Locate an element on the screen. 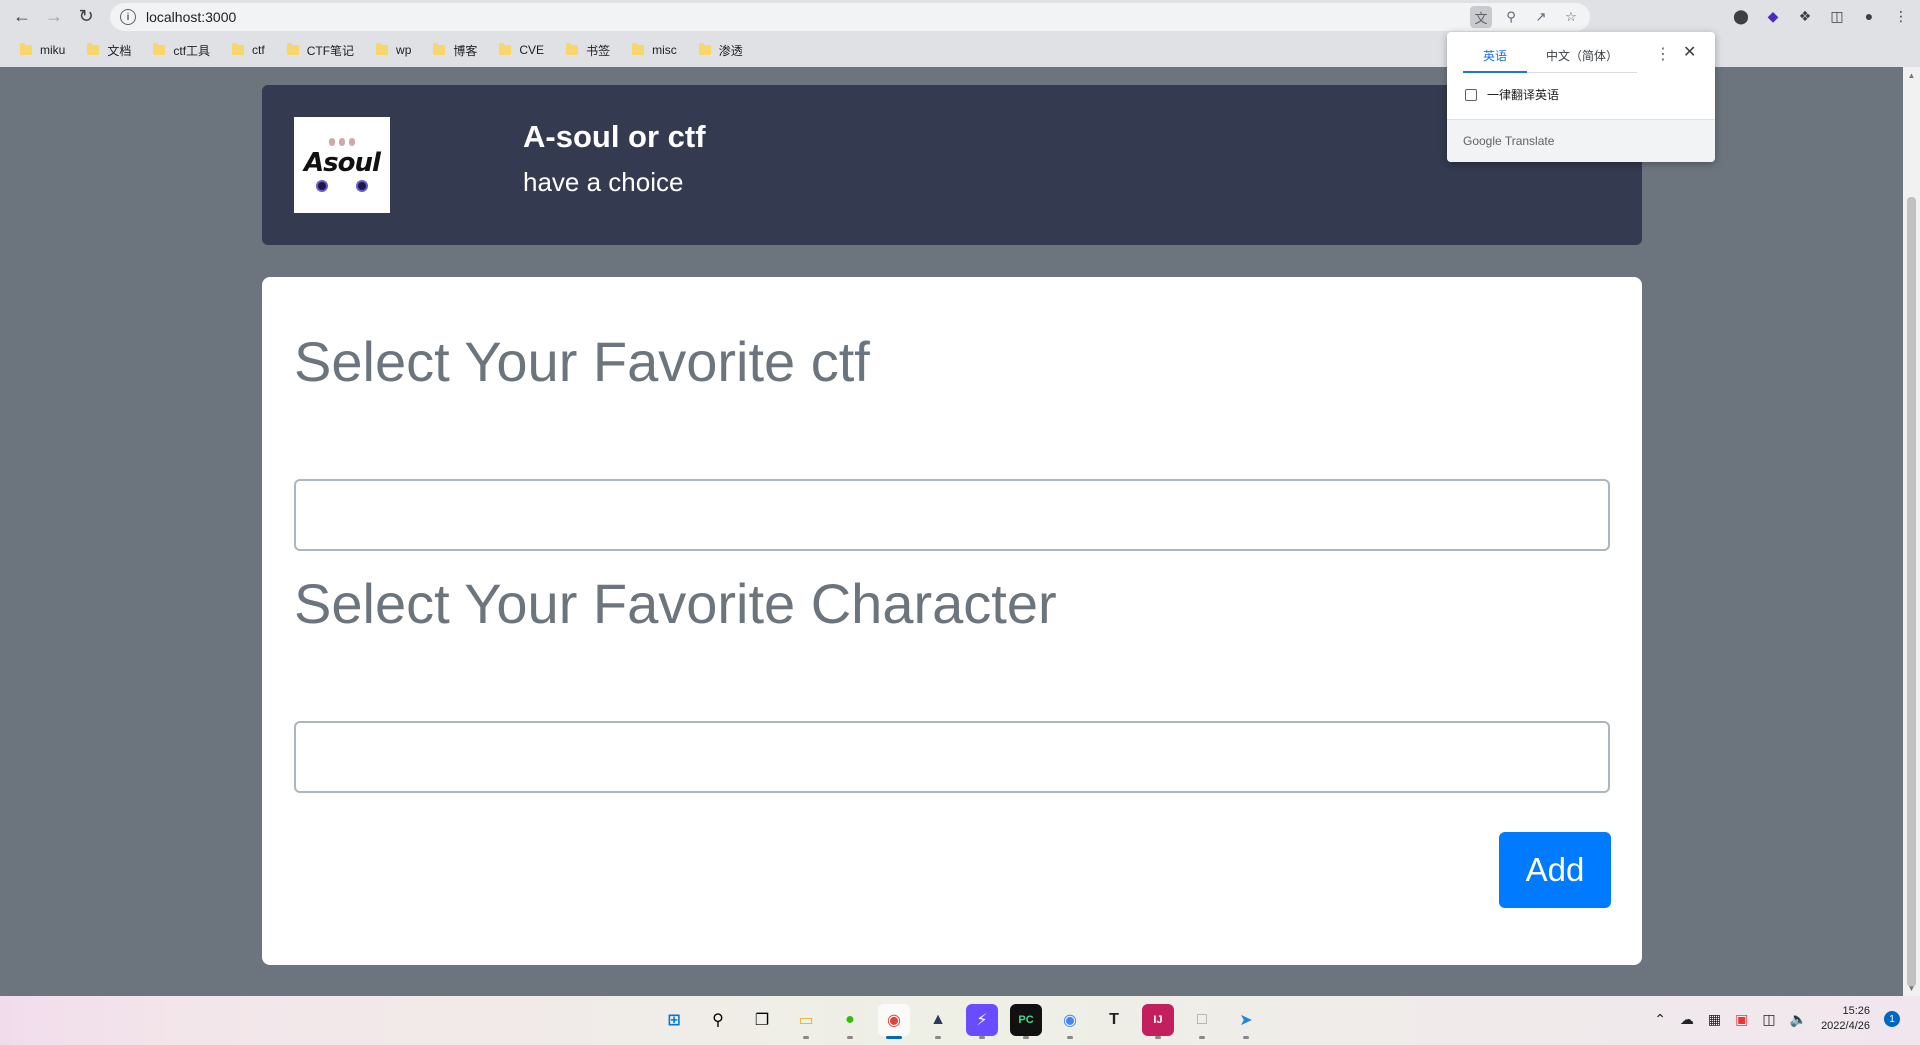 This screenshot has width=1920, height=1045. logo-text: Asoul is located at coordinates (342, 163).